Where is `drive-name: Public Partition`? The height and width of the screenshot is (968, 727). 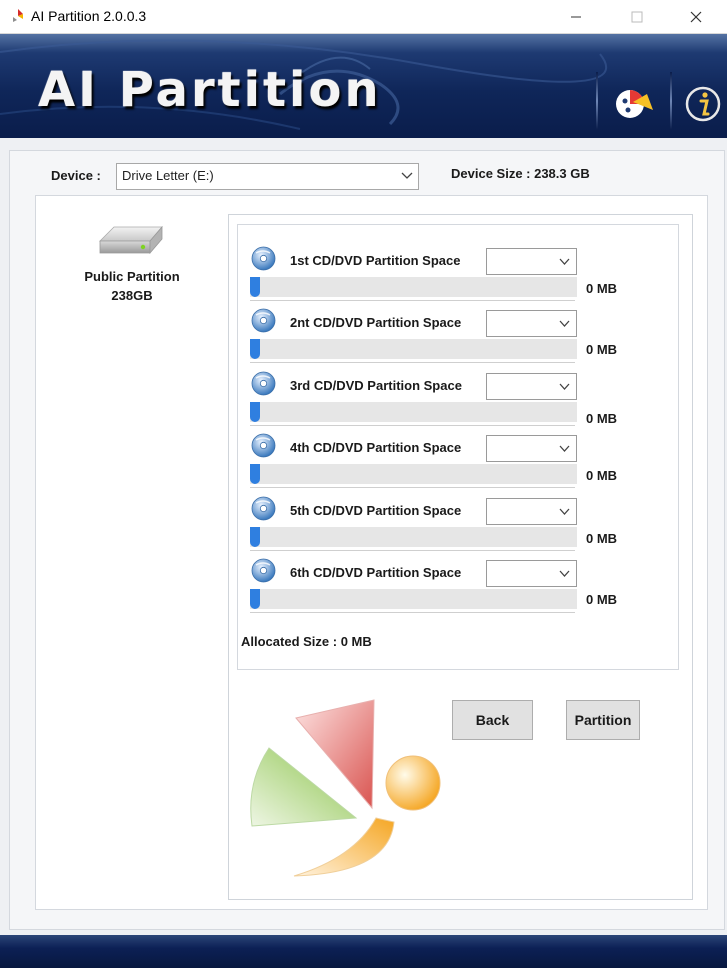
drive-name: Public Partition is located at coordinates (132, 276).